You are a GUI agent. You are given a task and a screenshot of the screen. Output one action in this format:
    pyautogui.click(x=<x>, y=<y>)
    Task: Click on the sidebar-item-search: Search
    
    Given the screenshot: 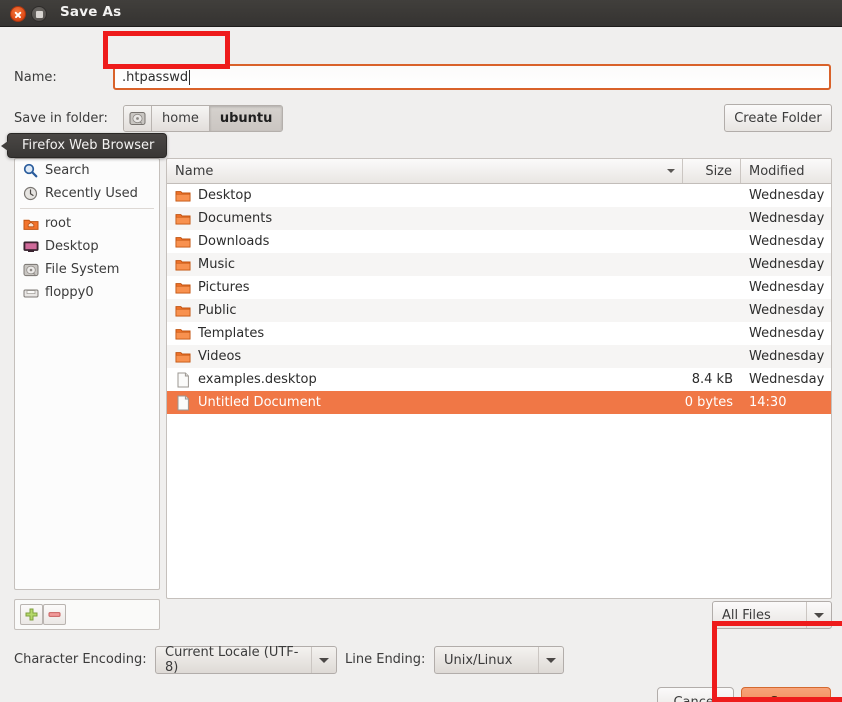 What is the action you would take?
    pyautogui.click(x=87, y=170)
    